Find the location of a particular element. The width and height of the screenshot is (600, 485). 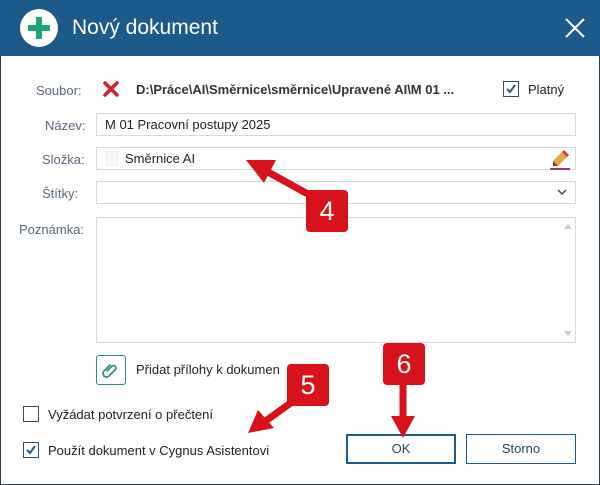

dialog-title: Nový dokument is located at coordinates (145, 27).